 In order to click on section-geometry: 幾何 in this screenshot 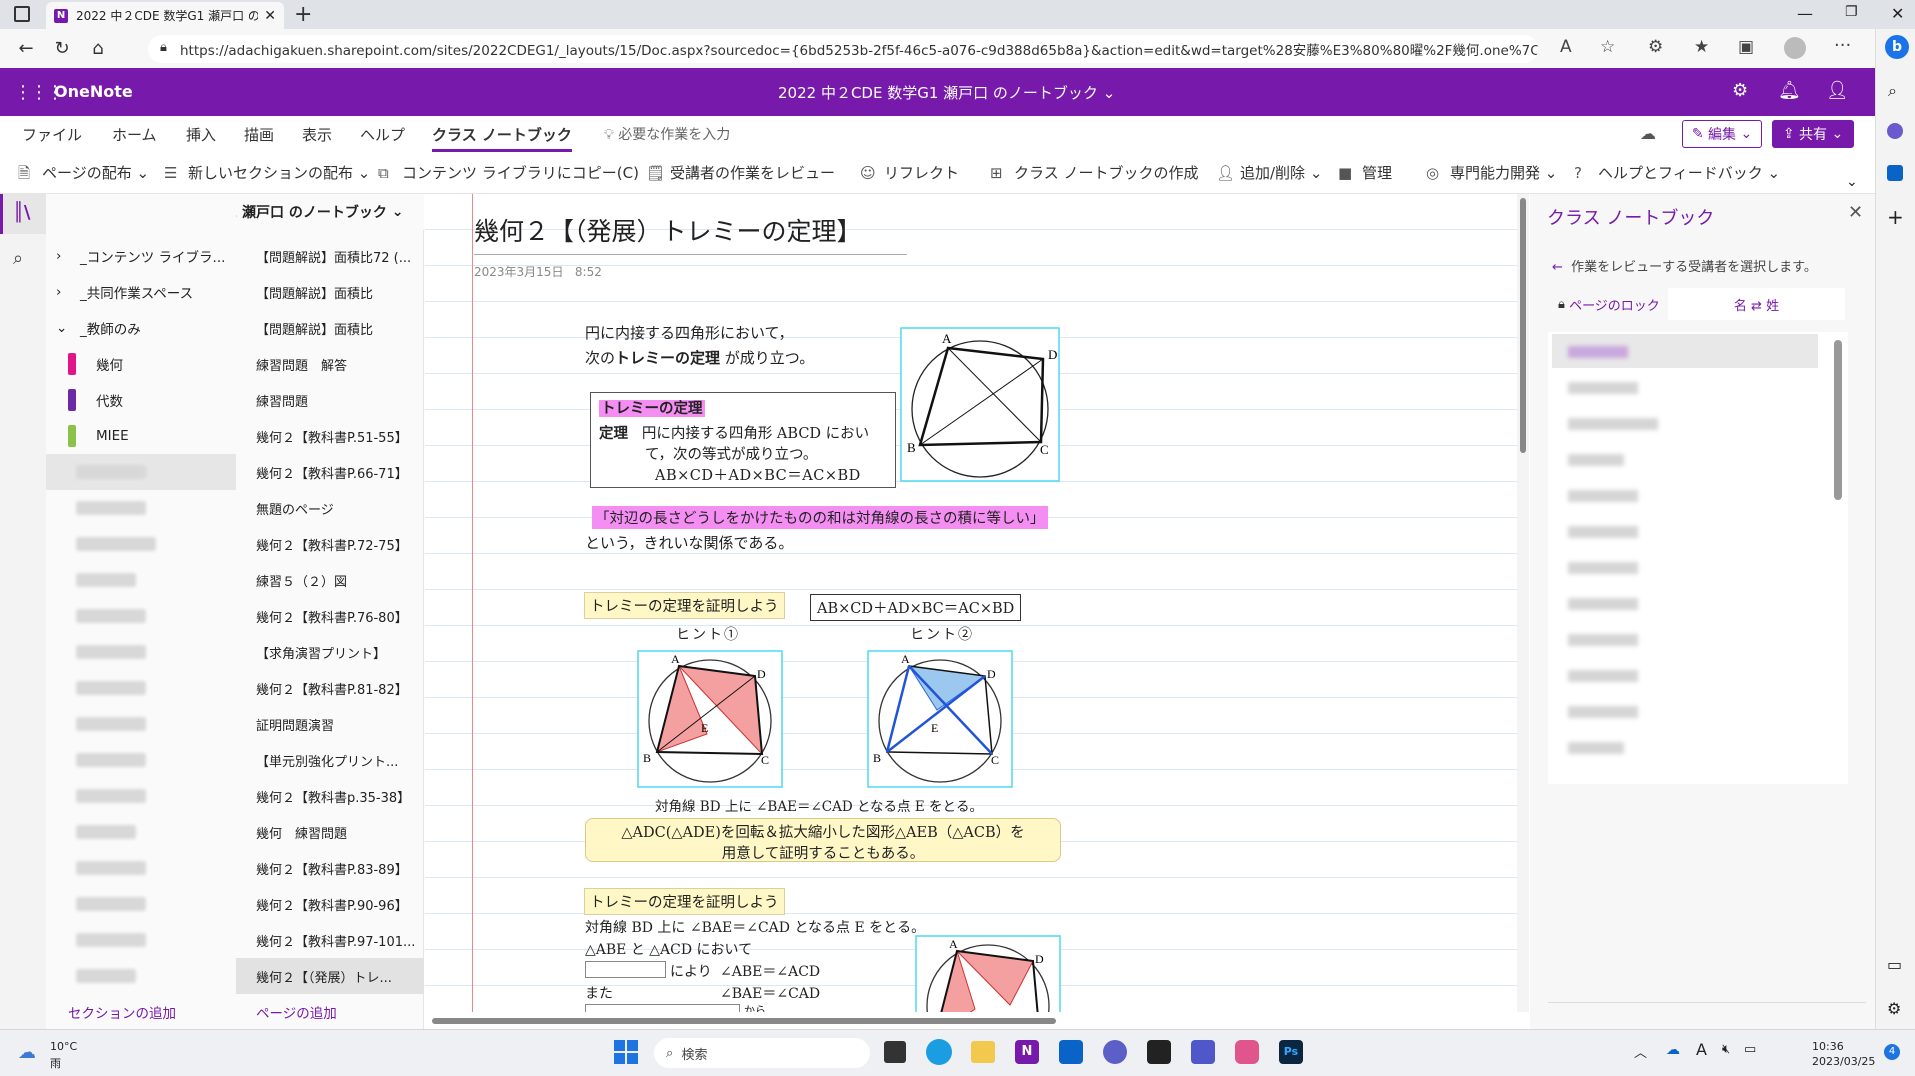, I will do `click(141, 364)`.